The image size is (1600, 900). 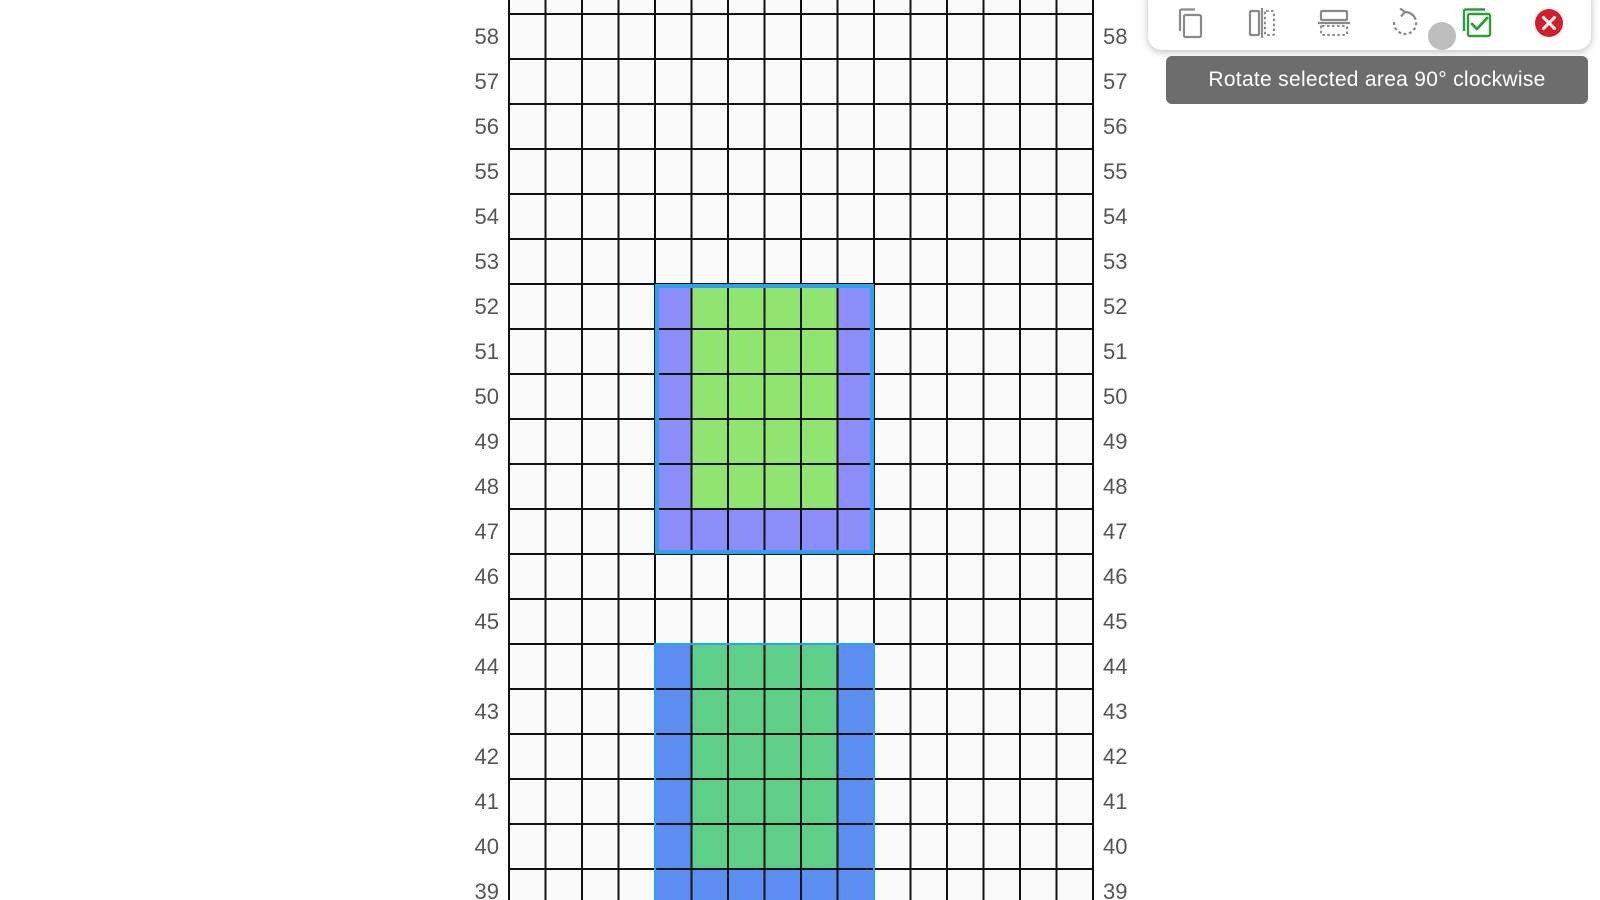 I want to click on row-label-left: 42, so click(x=486, y=756).